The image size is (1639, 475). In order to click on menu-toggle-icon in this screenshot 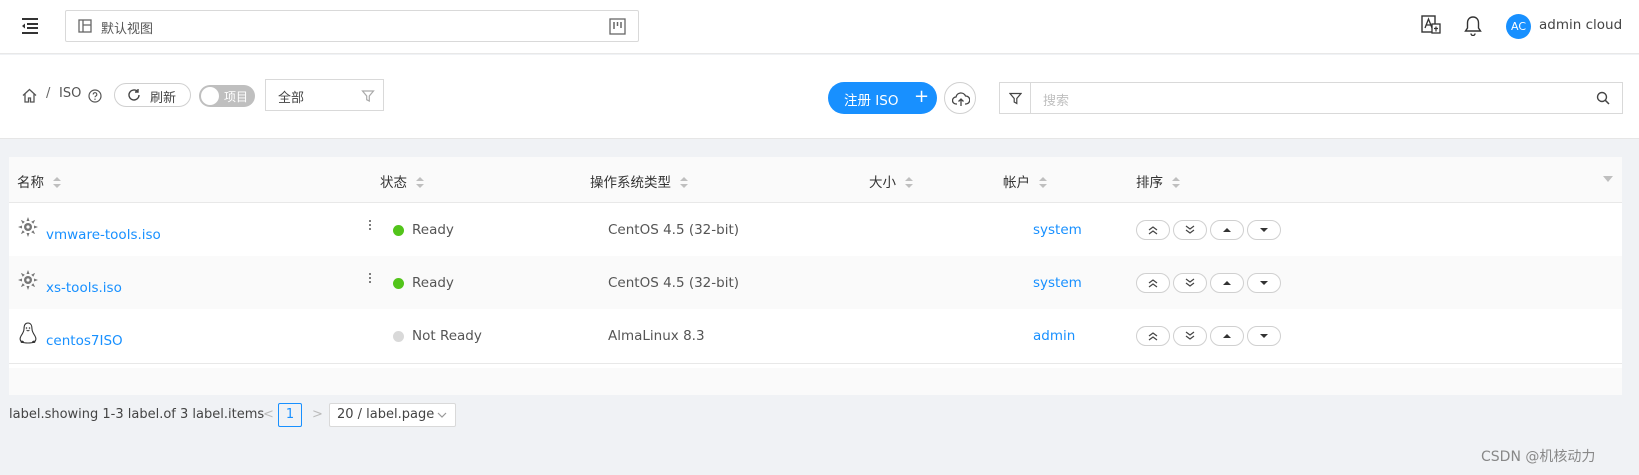, I will do `click(30, 26)`.